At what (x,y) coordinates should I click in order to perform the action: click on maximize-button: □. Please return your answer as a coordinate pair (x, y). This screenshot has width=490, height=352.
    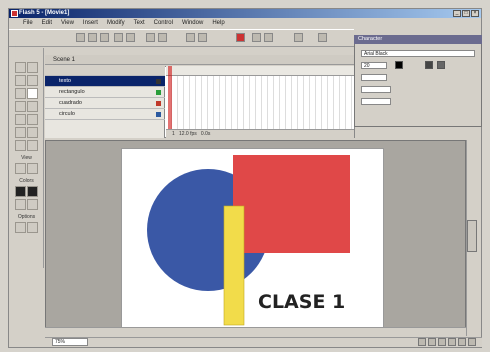
    Looking at the image, I should click on (466, 13).